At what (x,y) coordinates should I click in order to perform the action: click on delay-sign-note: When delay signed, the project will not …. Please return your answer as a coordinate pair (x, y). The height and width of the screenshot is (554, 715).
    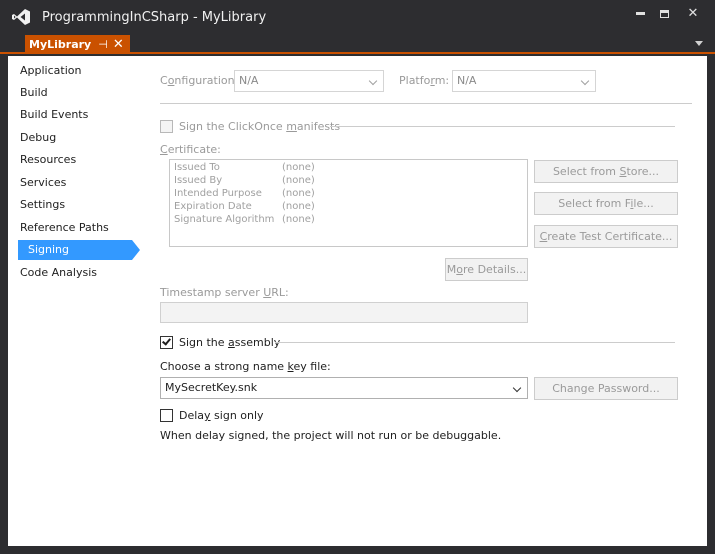
    Looking at the image, I should click on (331, 435).